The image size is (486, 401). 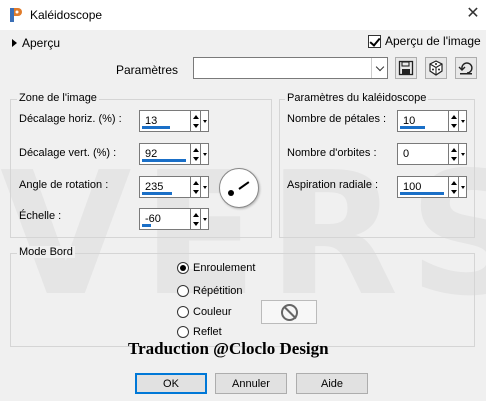 What do you see at coordinates (40, 216) in the screenshot?
I see `scale-label: Échelle :` at bounding box center [40, 216].